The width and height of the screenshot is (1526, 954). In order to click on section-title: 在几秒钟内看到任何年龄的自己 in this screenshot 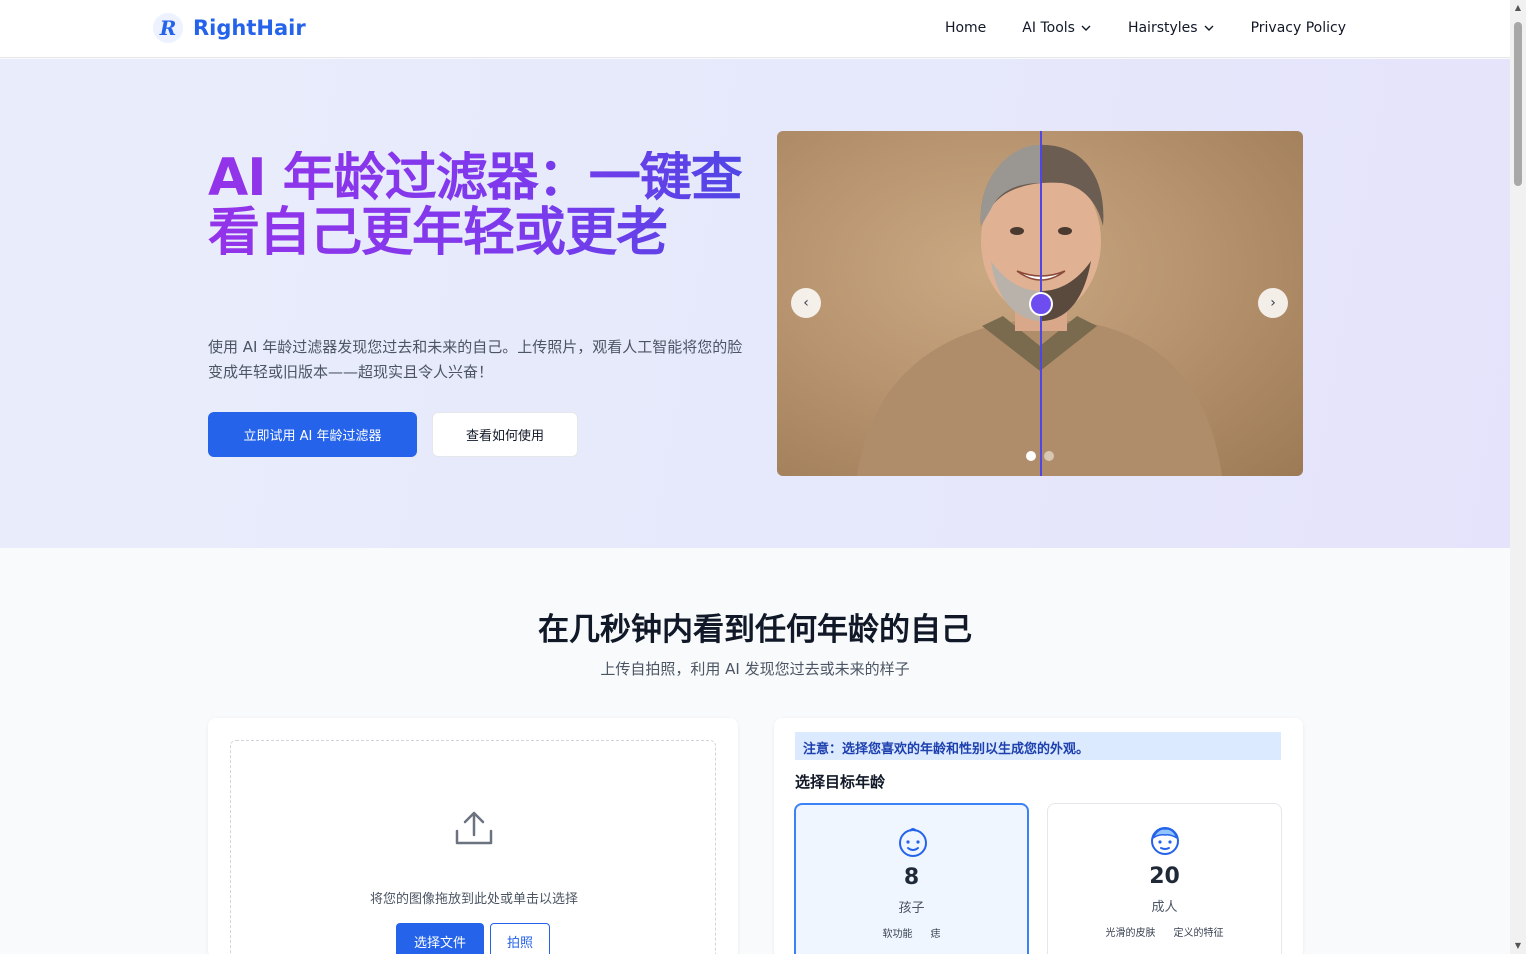, I will do `click(755, 630)`.